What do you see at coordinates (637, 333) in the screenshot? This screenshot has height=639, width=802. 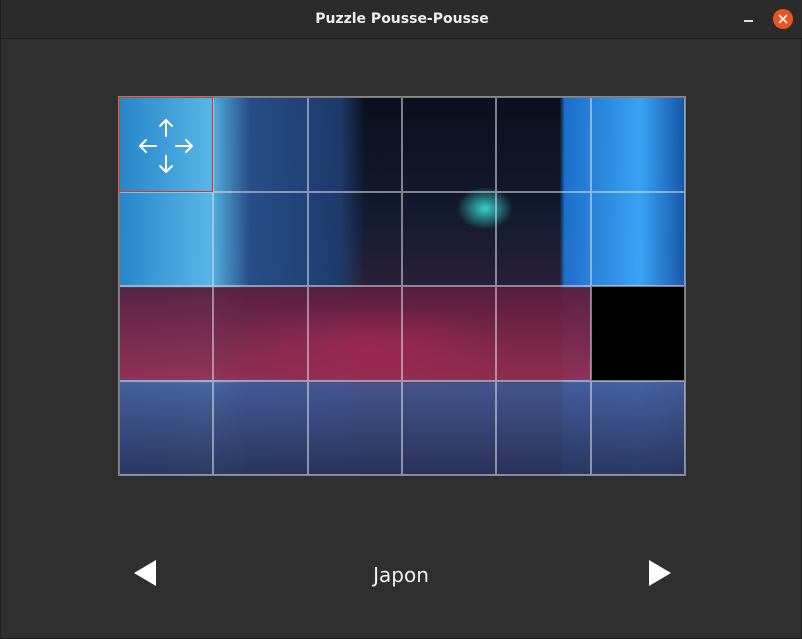 I see `empty-tile` at bounding box center [637, 333].